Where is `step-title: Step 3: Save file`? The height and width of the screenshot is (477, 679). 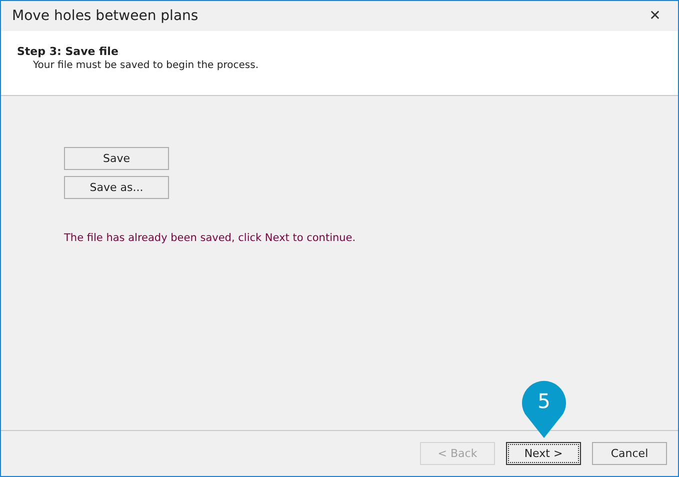
step-title: Step 3: Save file is located at coordinates (68, 51).